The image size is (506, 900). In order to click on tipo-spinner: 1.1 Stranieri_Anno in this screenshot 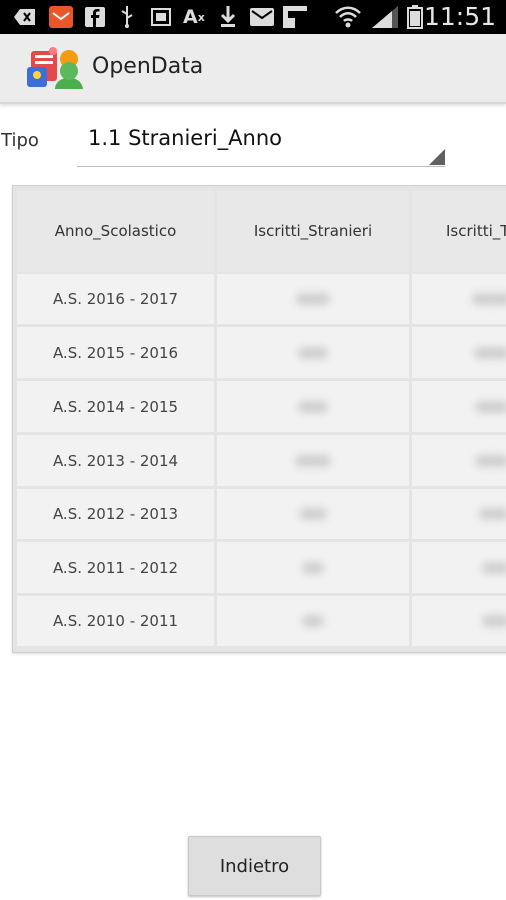, I will do `click(261, 140)`.